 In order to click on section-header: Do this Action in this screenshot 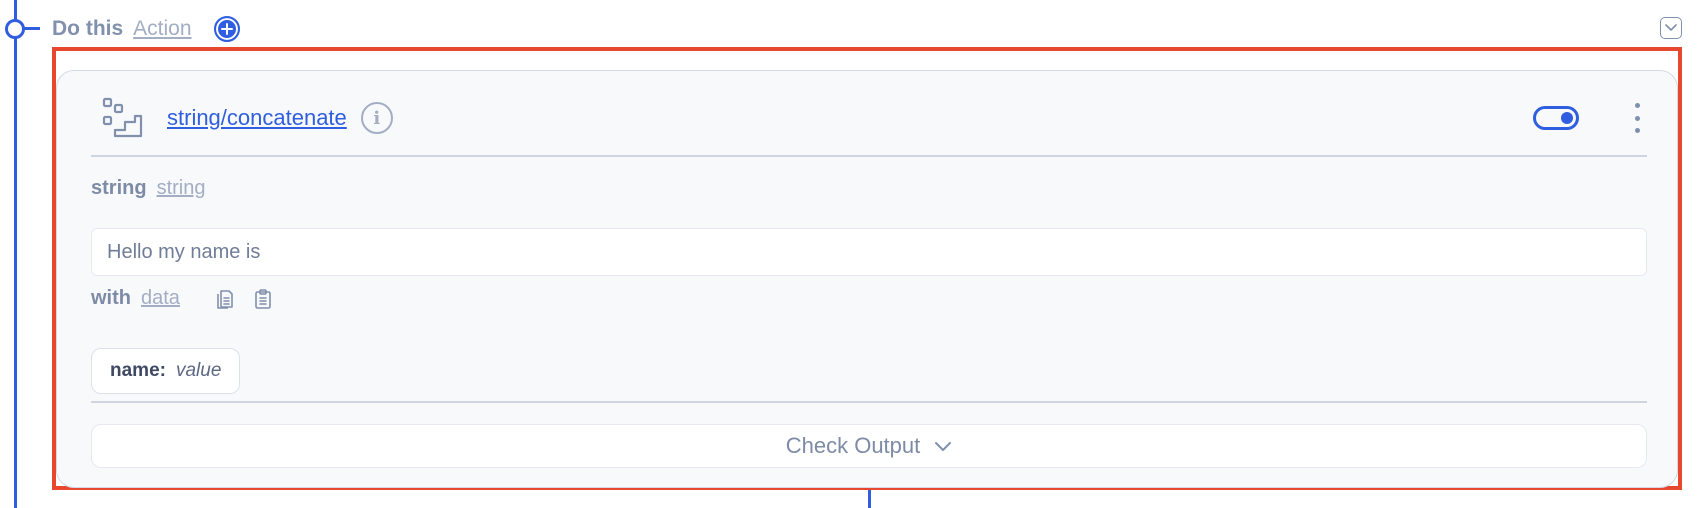, I will do `click(146, 29)`.